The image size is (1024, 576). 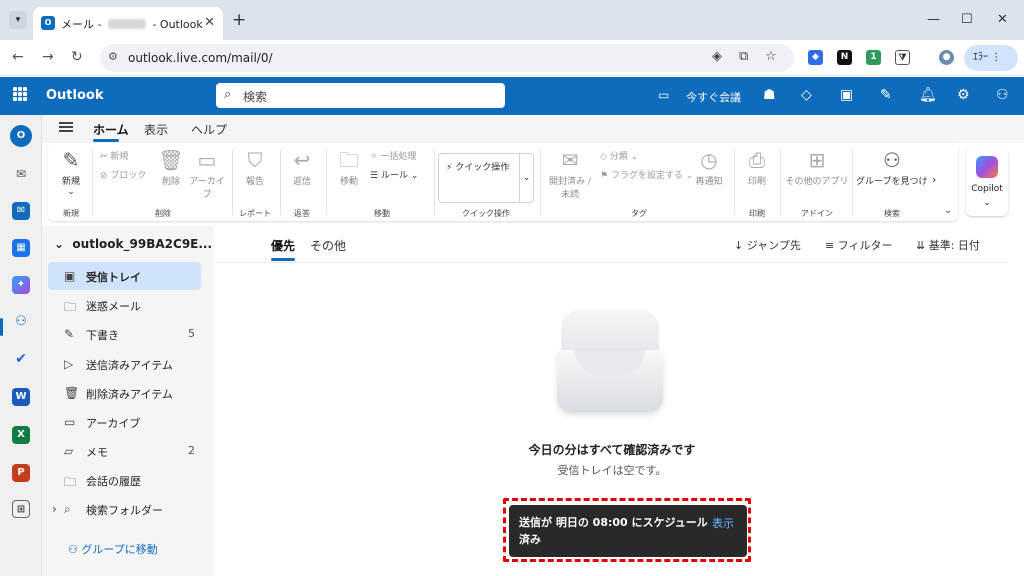 What do you see at coordinates (991, 58) in the screenshot?
I see `profile-error-button: ｴﾗｰ ⋮` at bounding box center [991, 58].